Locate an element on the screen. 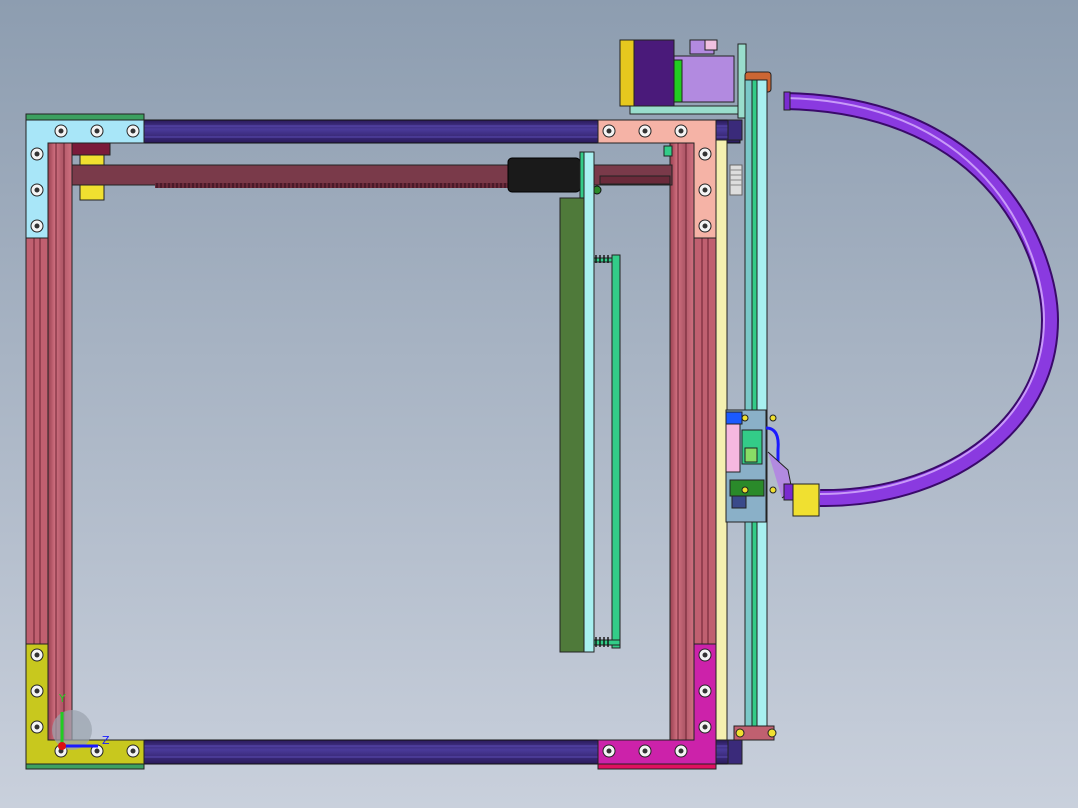 This screenshot has height=808, width=1078. triad-z-label: Z is located at coordinates (106, 740).